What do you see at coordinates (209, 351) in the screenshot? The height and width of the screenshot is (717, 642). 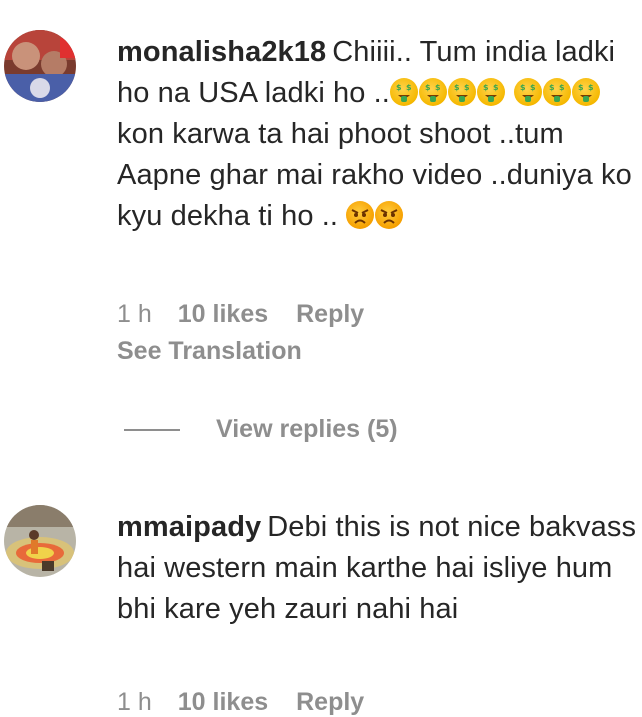 I see `see-translation-button: See Translation` at bounding box center [209, 351].